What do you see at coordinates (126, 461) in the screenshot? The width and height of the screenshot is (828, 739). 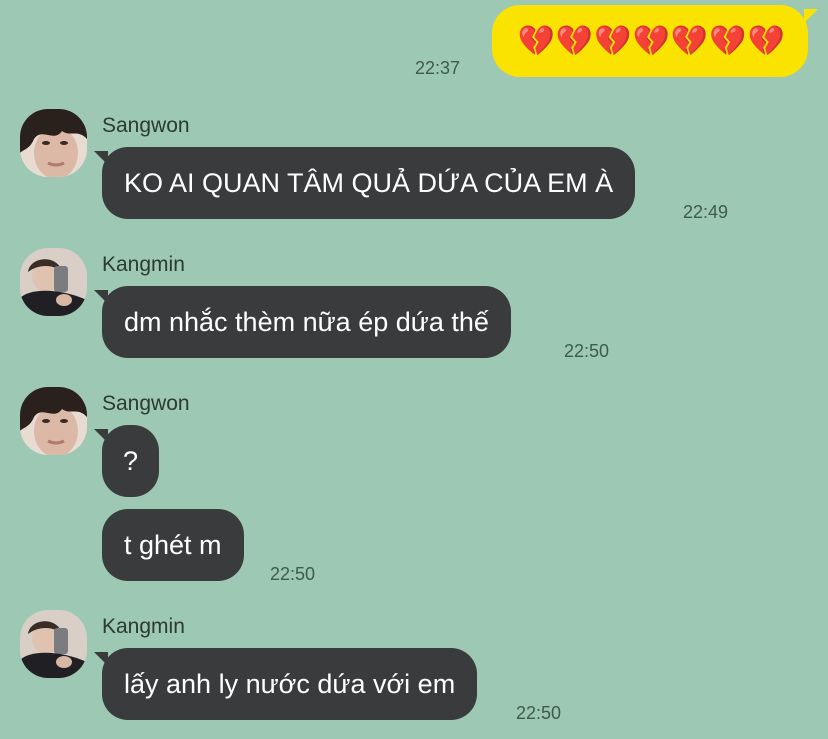 I see `message-bubble: ?` at bounding box center [126, 461].